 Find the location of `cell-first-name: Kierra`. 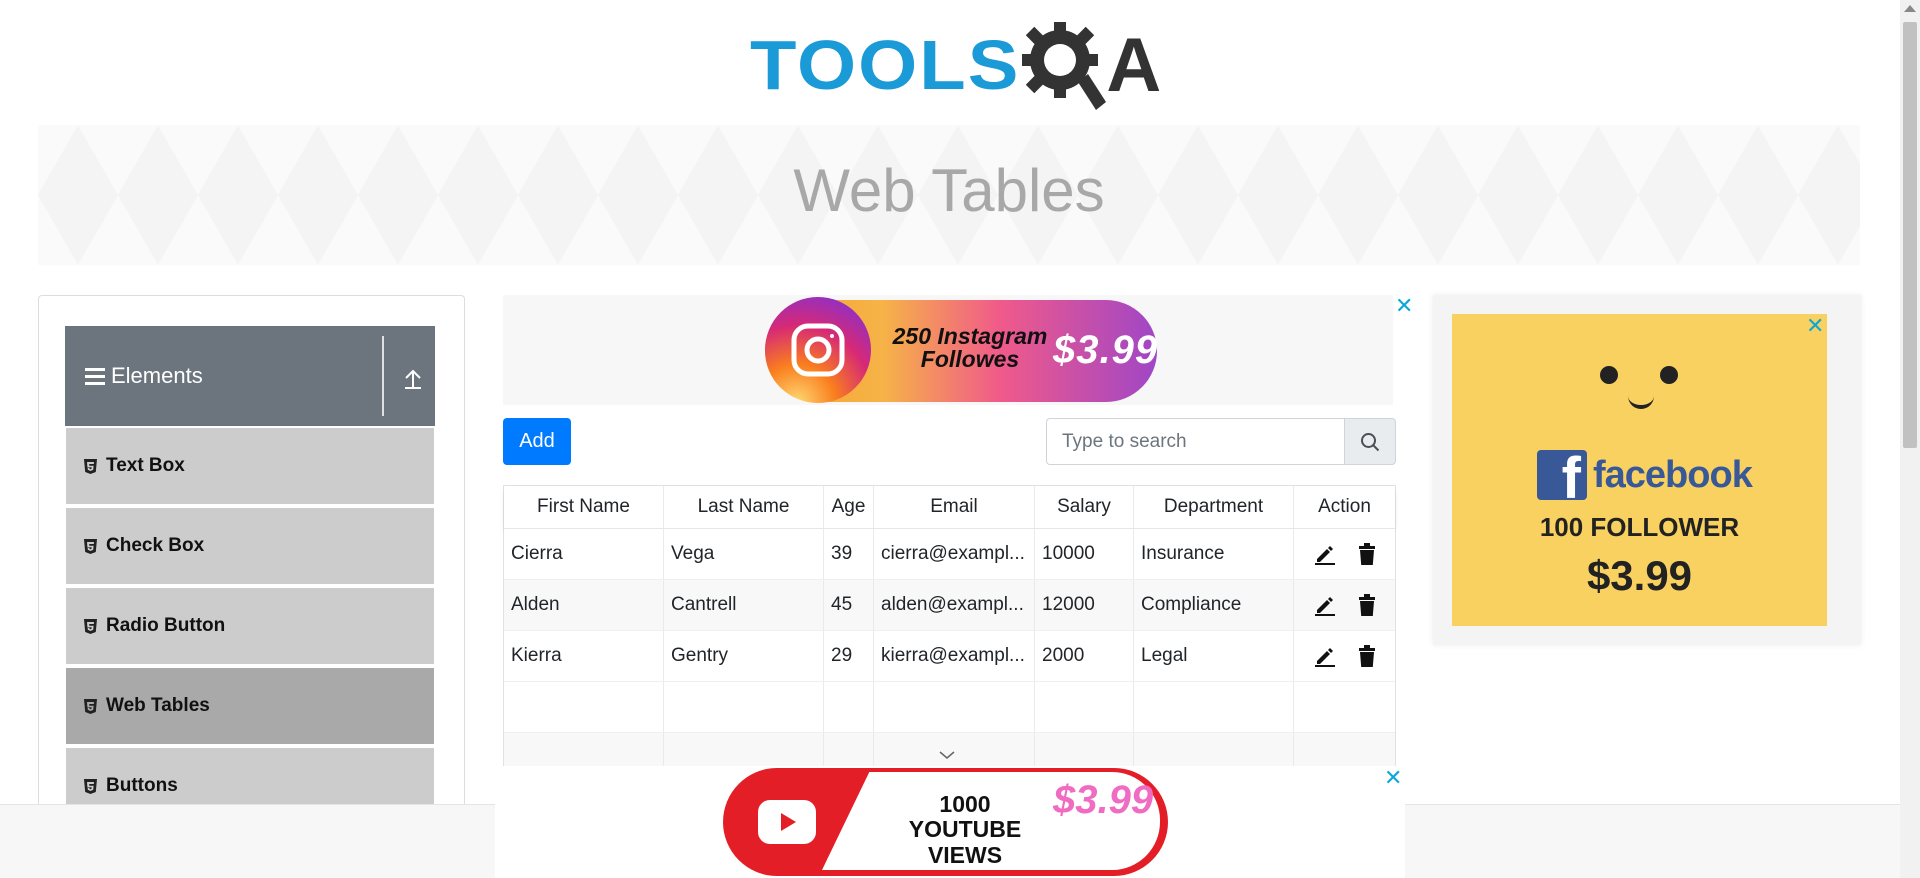

cell-first-name: Kierra is located at coordinates (584, 656).